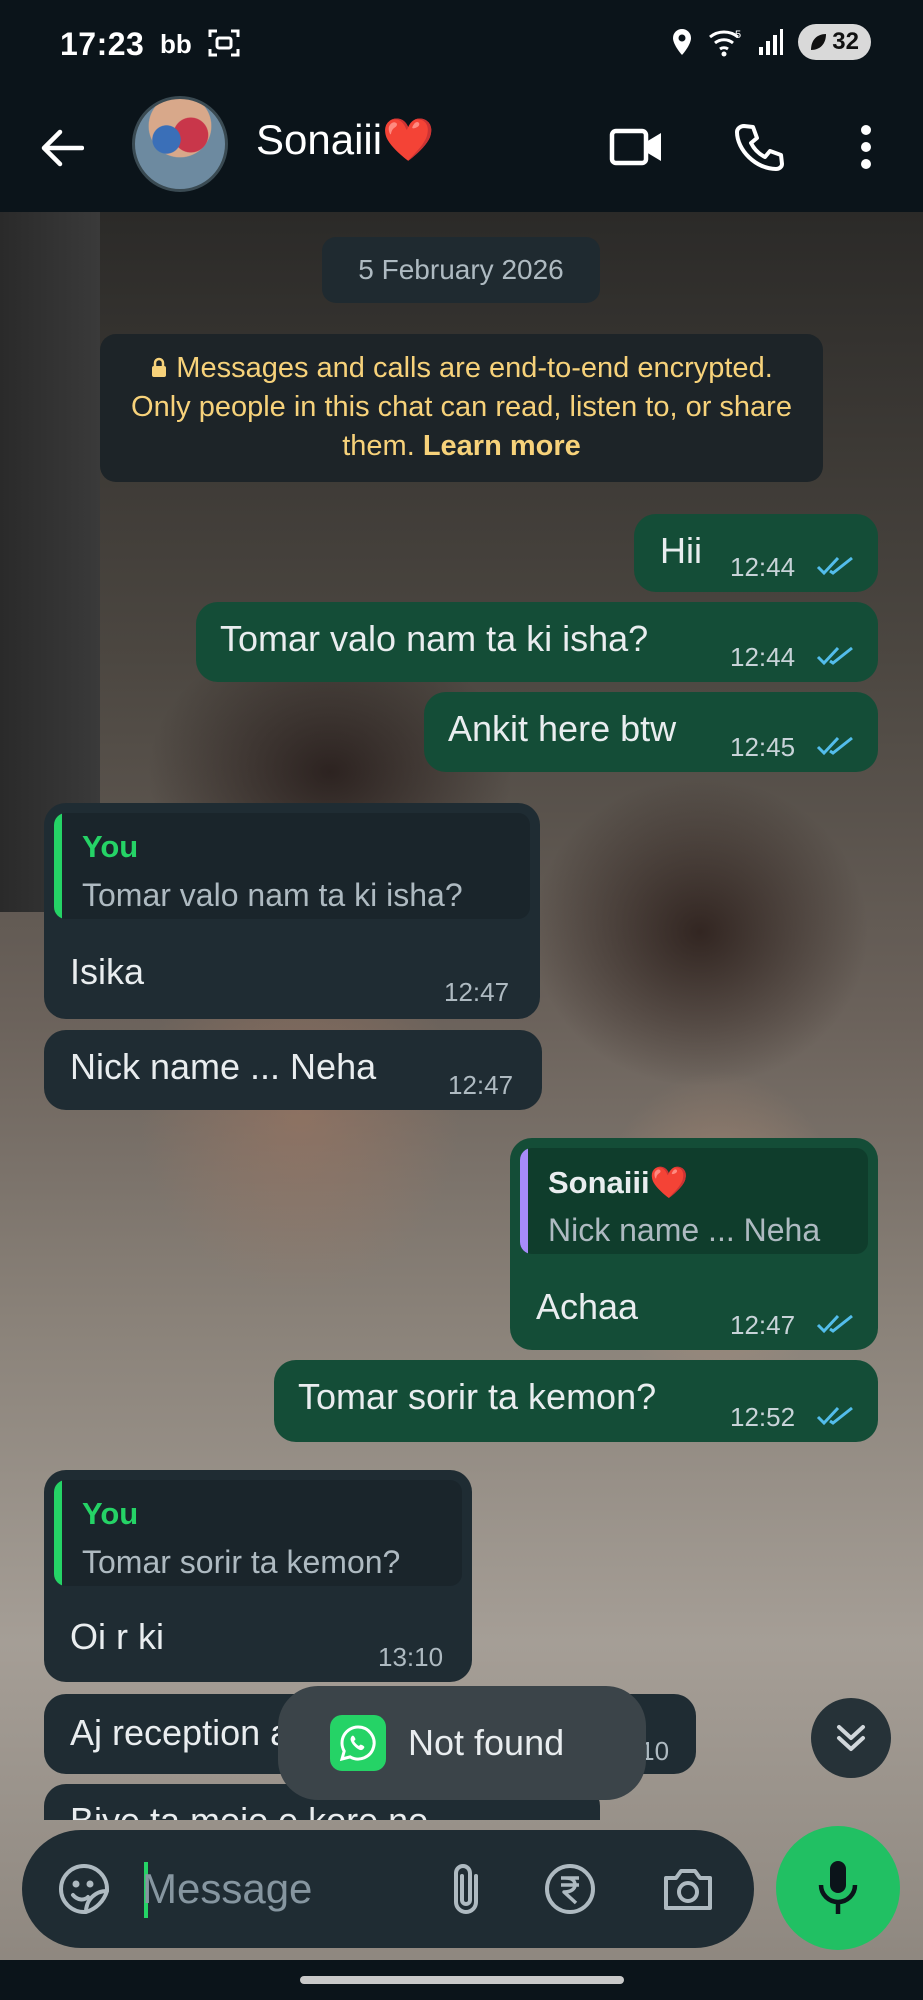  I want to click on message-bubble-outgoing: Tomar valo nam ta ki isha? 12:44, so click(537, 642).